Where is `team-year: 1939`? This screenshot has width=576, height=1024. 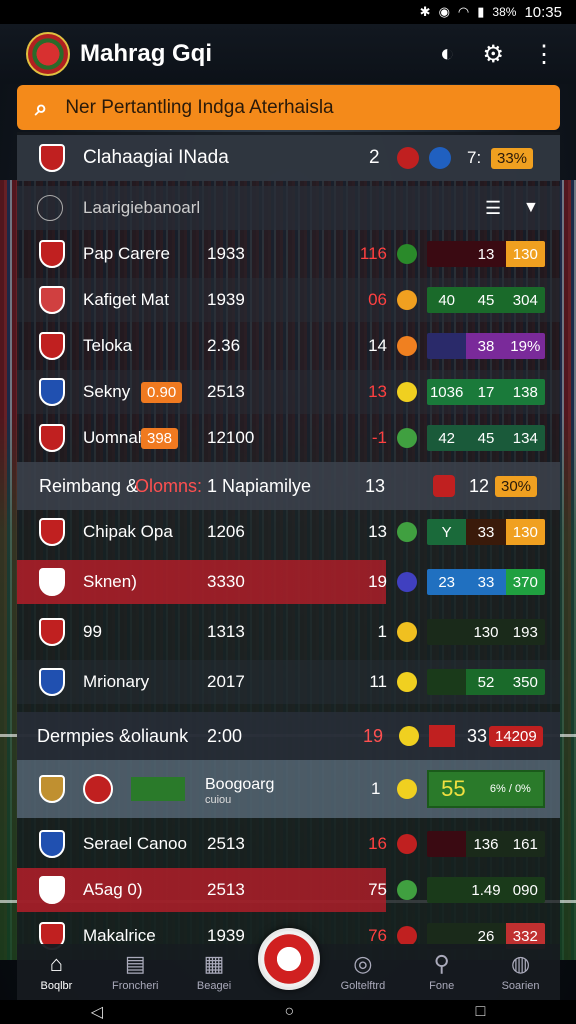 team-year: 1939 is located at coordinates (226, 299).